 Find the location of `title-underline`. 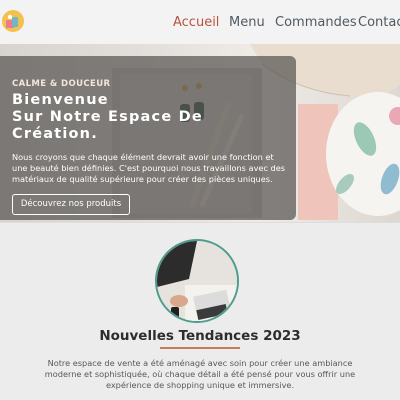

title-underline is located at coordinates (200, 348).